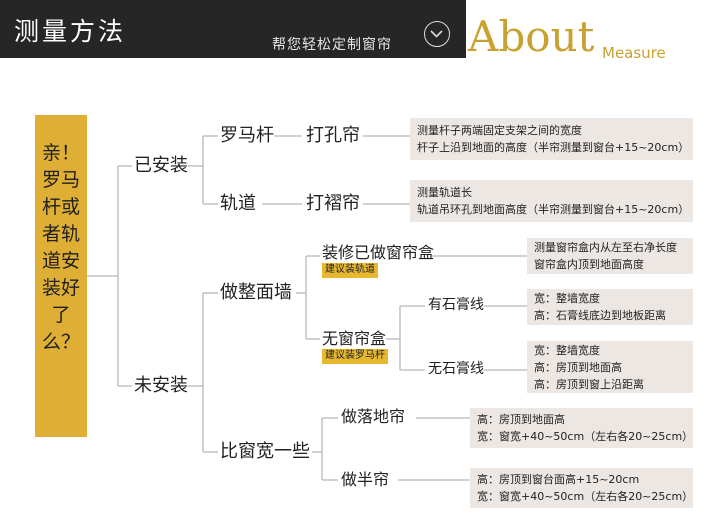 The width and height of the screenshot is (720, 522). Describe the element at coordinates (265, 451) in the screenshot. I see `wider-node: 比窗宽一些` at that location.